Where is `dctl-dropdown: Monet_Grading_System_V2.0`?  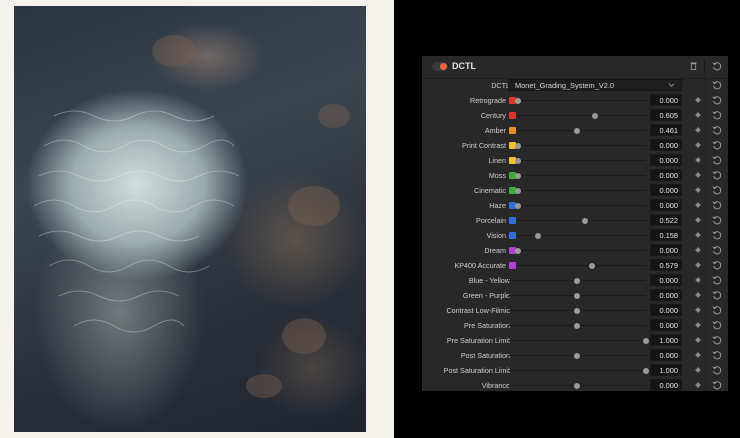
dctl-dropdown: Monet_Grading_System_V2.0 is located at coordinates (595, 85).